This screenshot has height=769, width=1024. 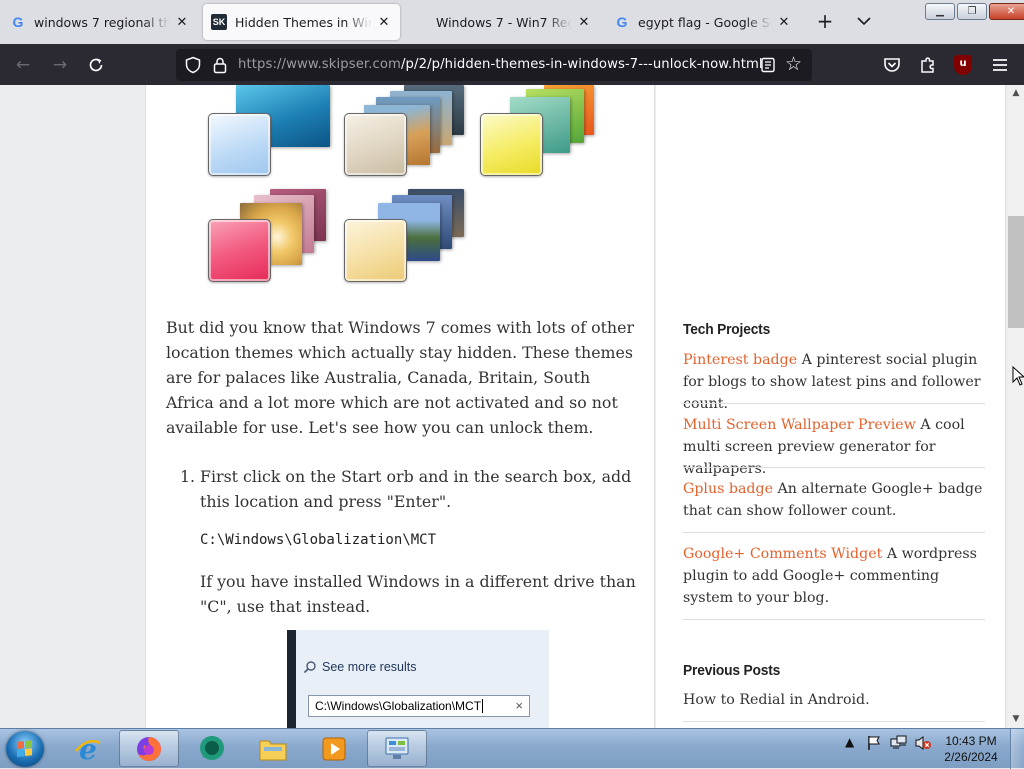 What do you see at coordinates (23, 65) in the screenshot?
I see `back-arrow-icon: ←` at bounding box center [23, 65].